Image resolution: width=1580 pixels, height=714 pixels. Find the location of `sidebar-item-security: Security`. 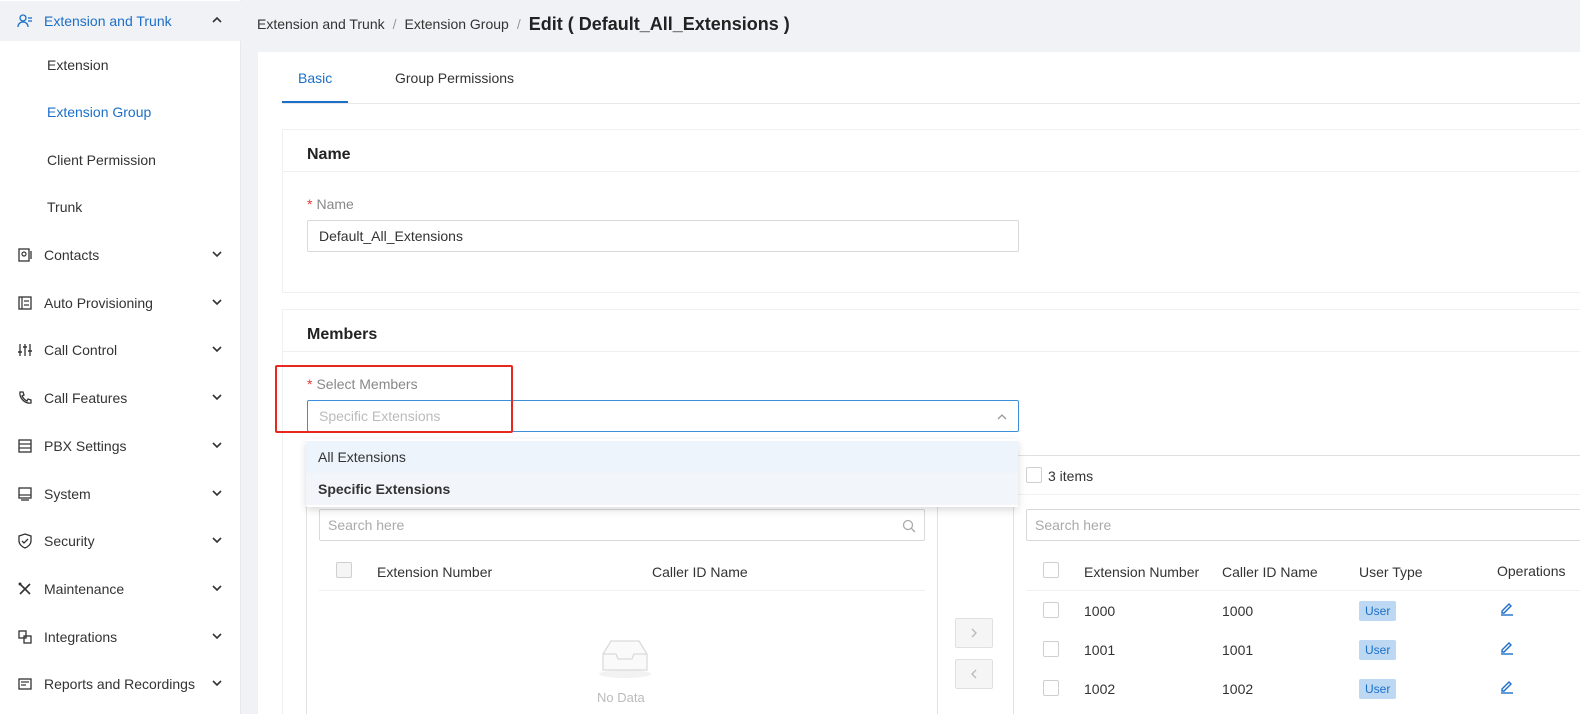

sidebar-item-security: Security is located at coordinates (120, 541).